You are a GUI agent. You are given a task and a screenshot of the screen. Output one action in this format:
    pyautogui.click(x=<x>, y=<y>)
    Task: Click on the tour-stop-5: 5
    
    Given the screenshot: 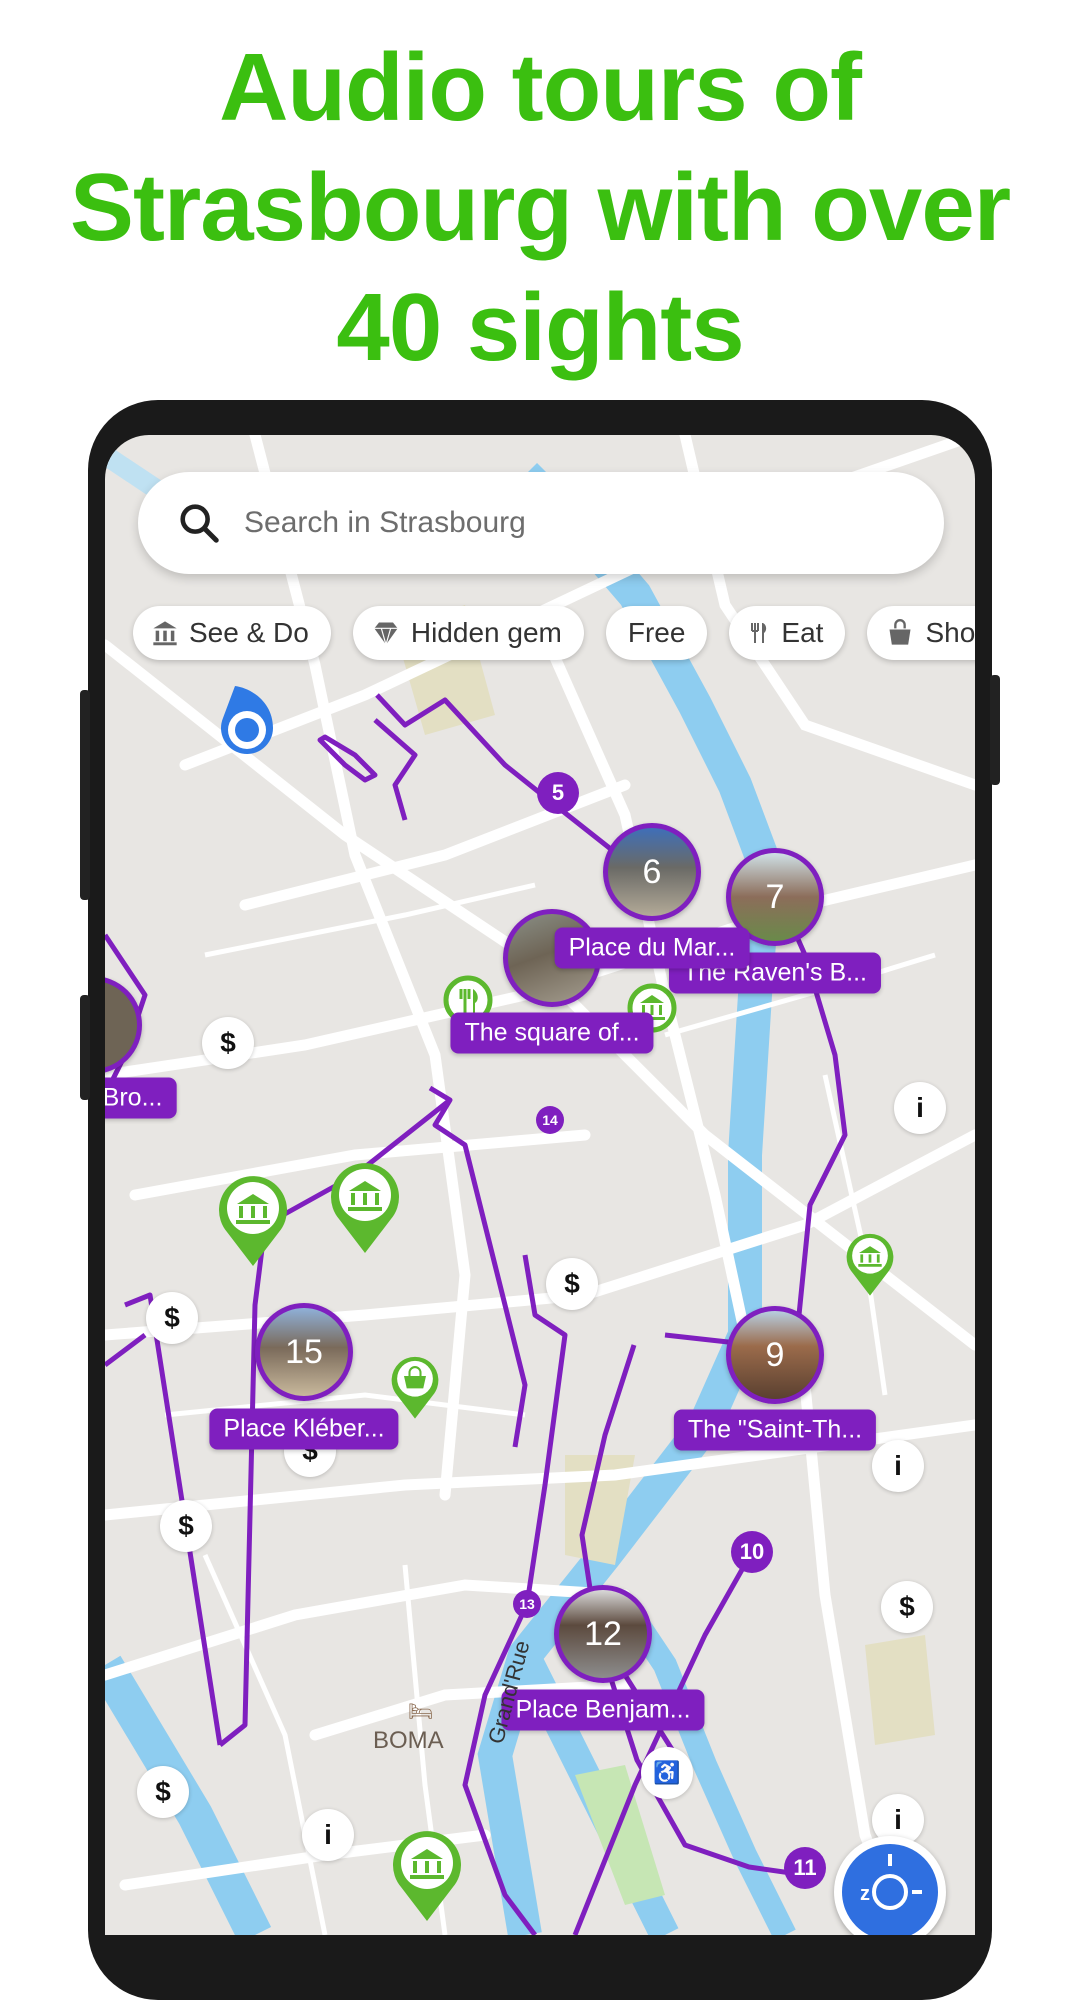 What is the action you would take?
    pyautogui.click(x=558, y=793)
    